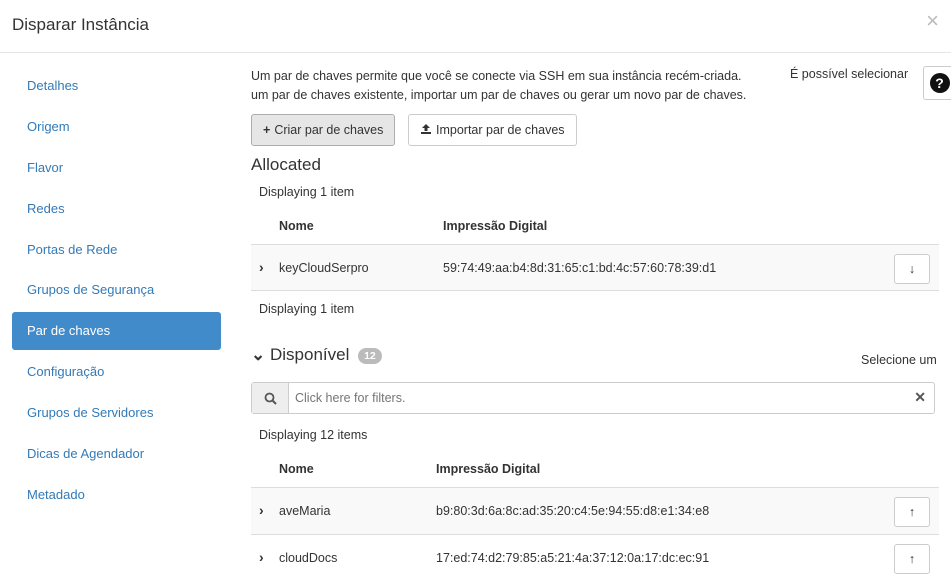  I want to click on help-button: ?, so click(937, 83).